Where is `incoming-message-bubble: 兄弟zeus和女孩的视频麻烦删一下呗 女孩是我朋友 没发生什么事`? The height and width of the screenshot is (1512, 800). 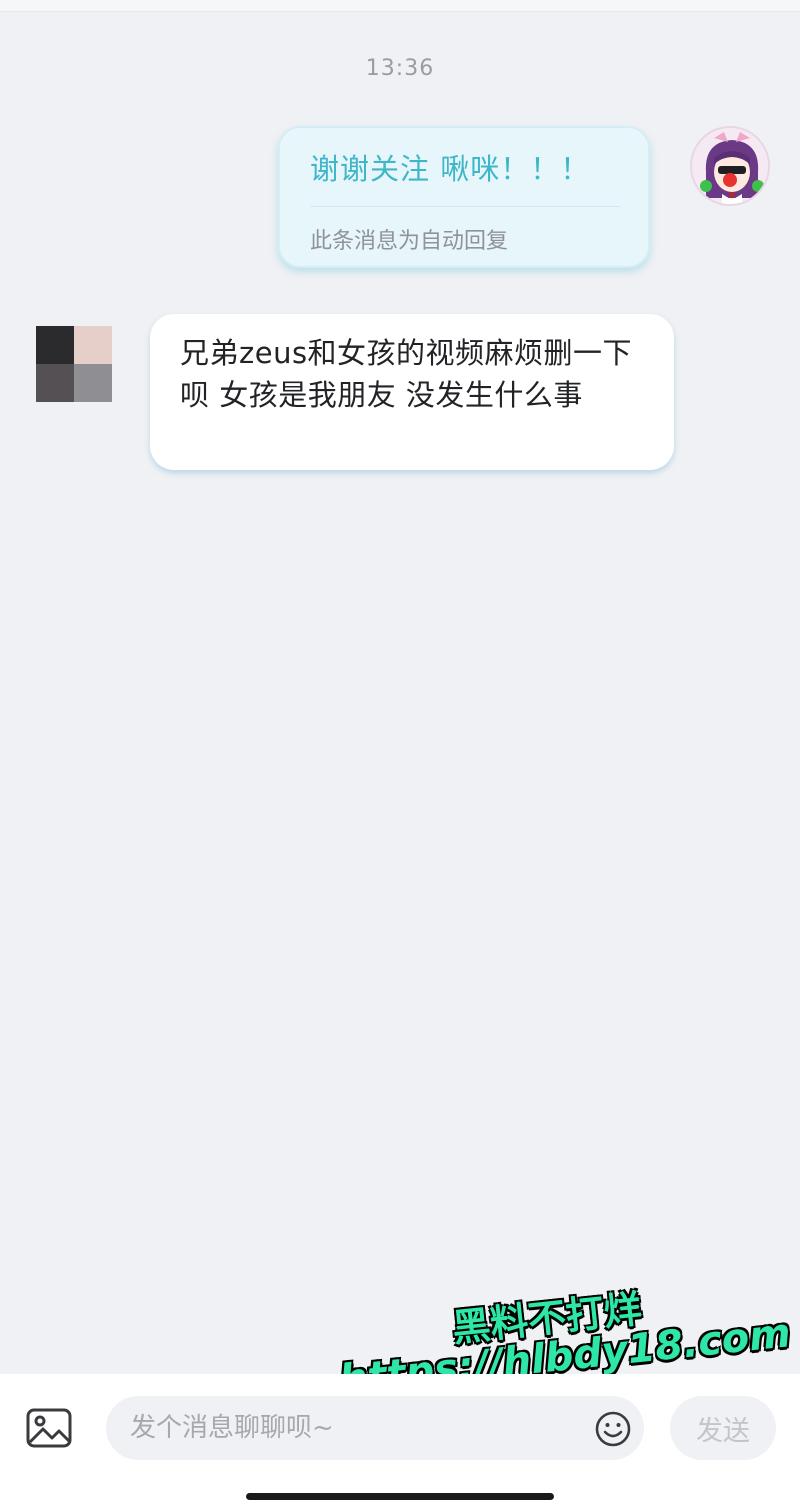 incoming-message-bubble: 兄弟zeus和女孩的视频麻烦删一下呗 女孩是我朋友 没发生什么事 is located at coordinates (412, 392).